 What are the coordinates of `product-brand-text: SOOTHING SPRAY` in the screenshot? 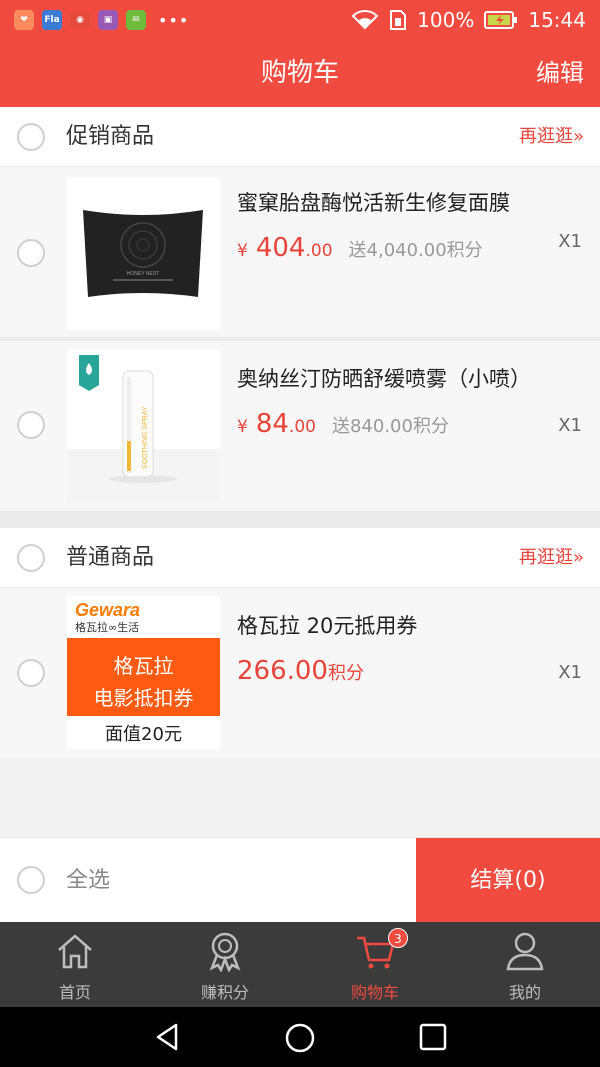 It's located at (145, 437).